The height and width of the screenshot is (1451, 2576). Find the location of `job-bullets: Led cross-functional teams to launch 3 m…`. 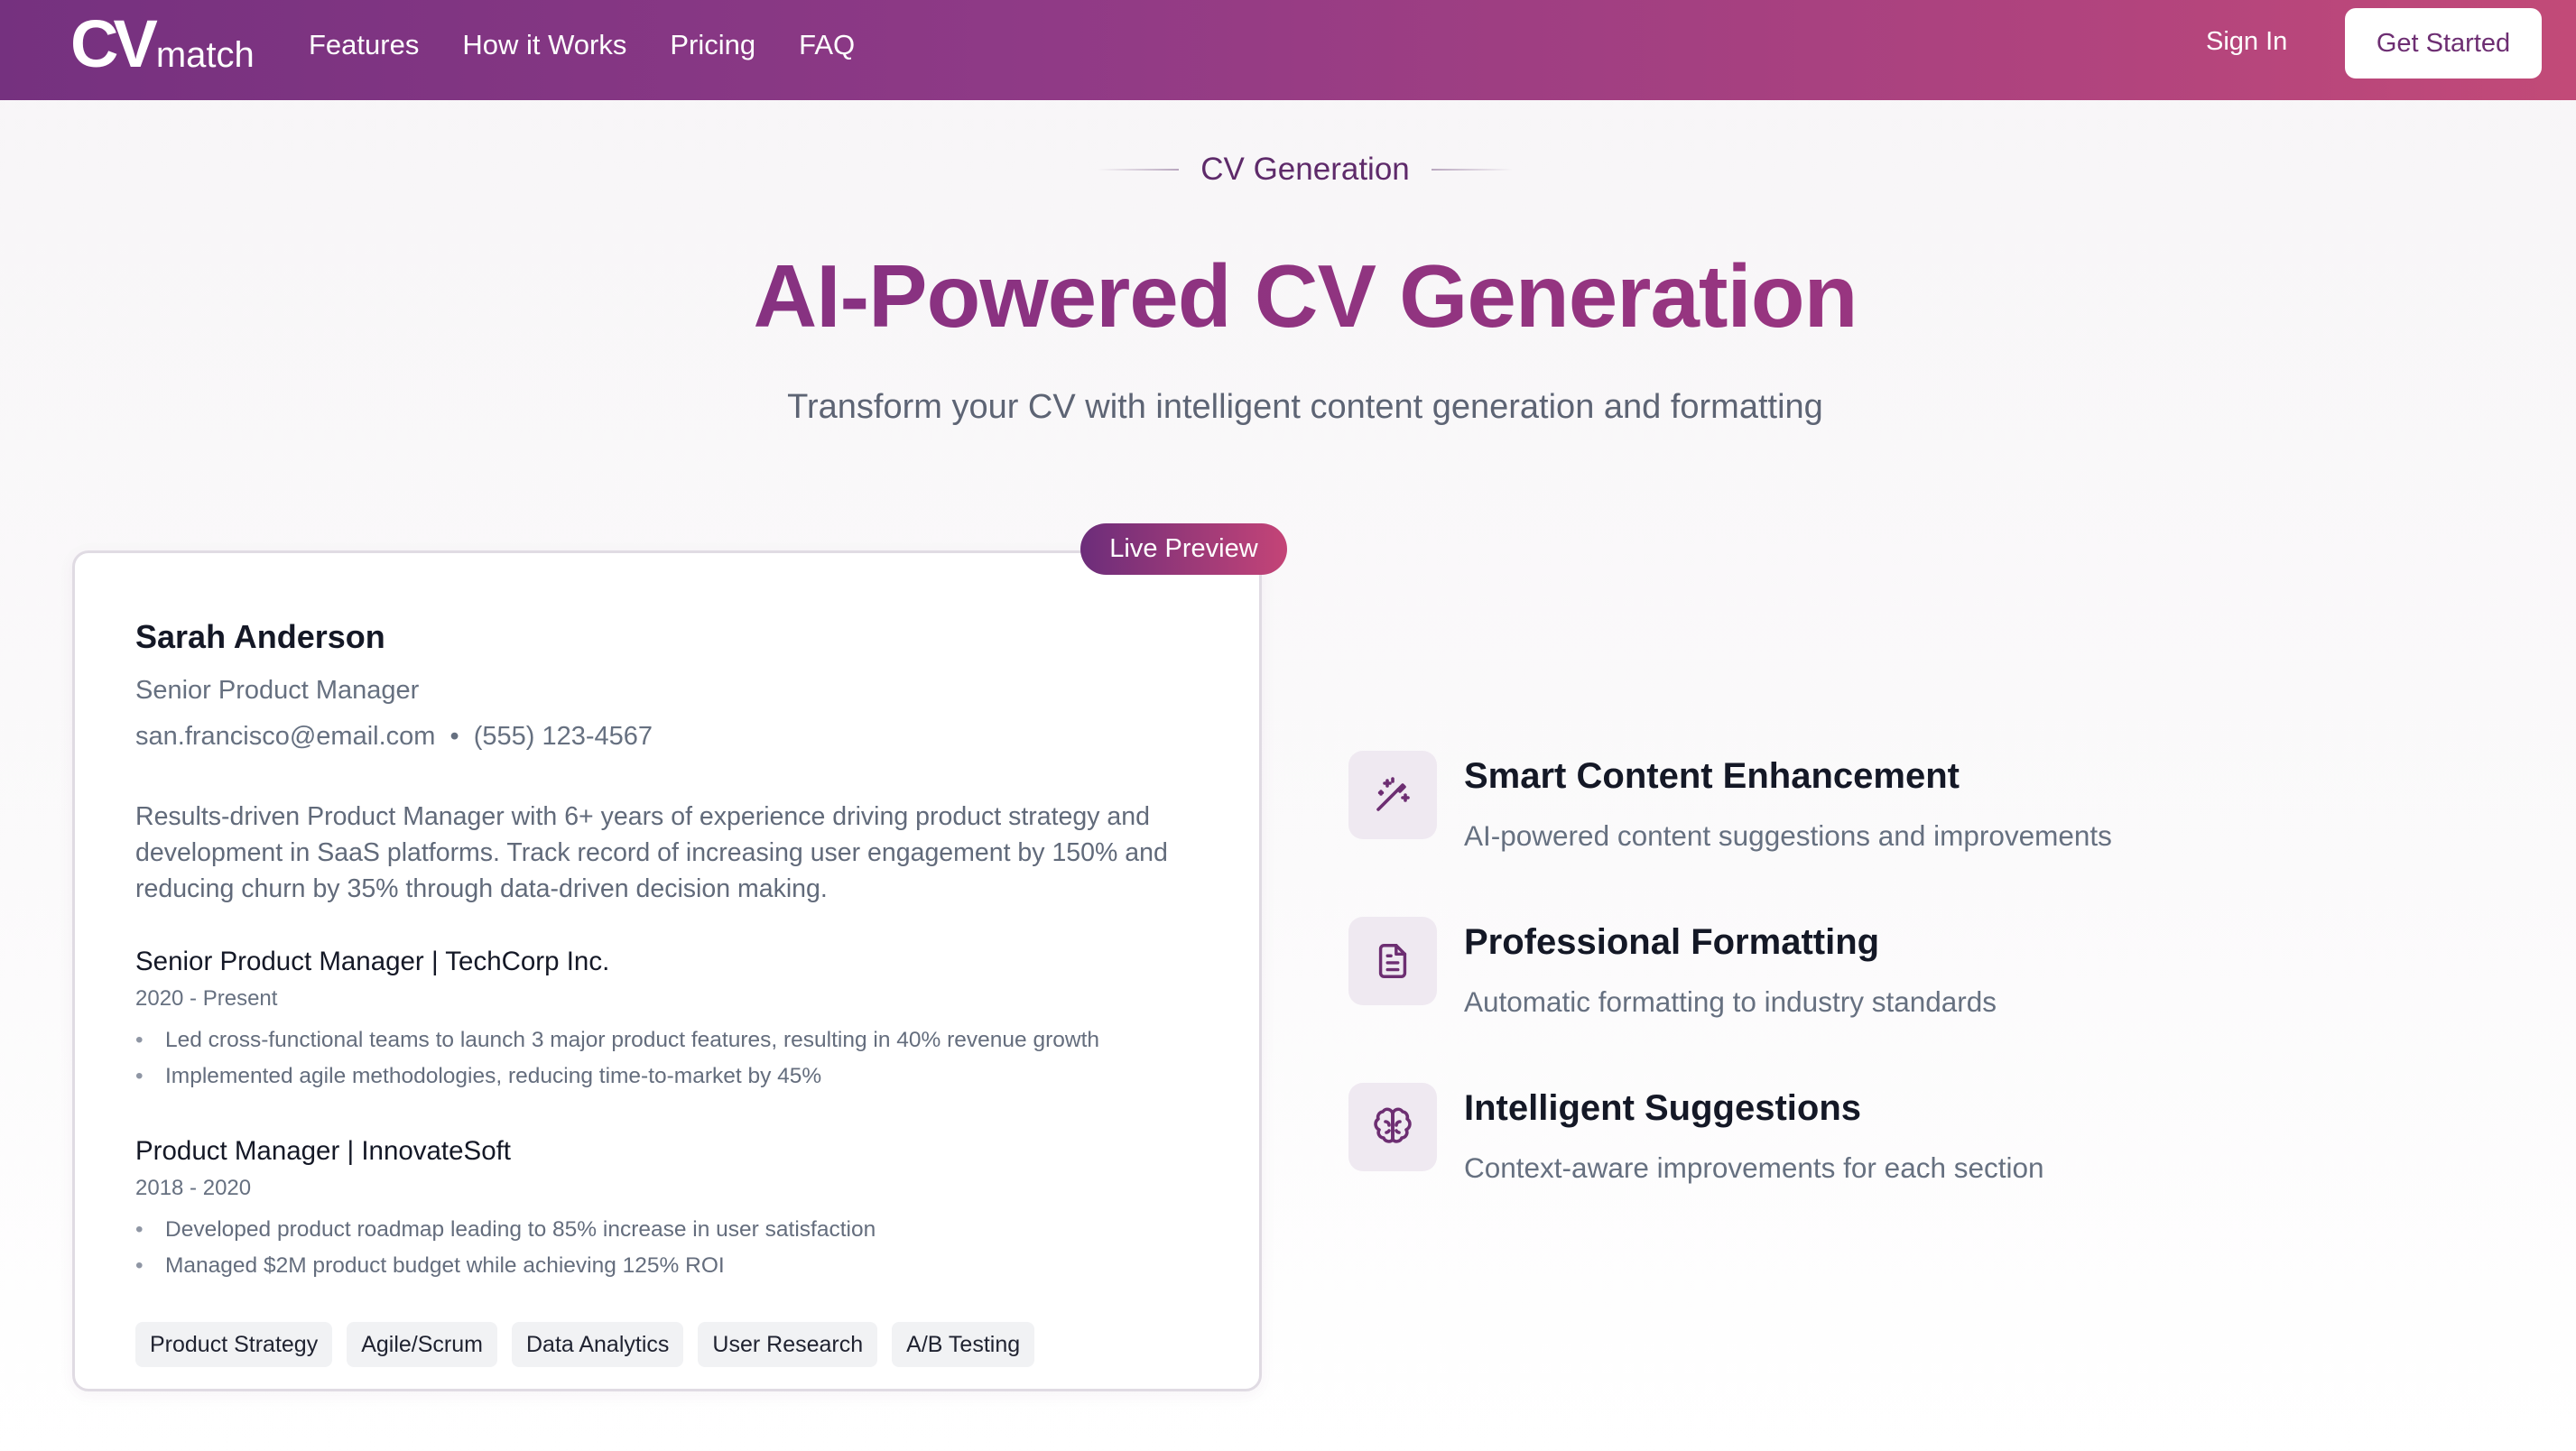

job-bullets: Led cross-functional teams to launch 3 m… is located at coordinates (667, 1058).